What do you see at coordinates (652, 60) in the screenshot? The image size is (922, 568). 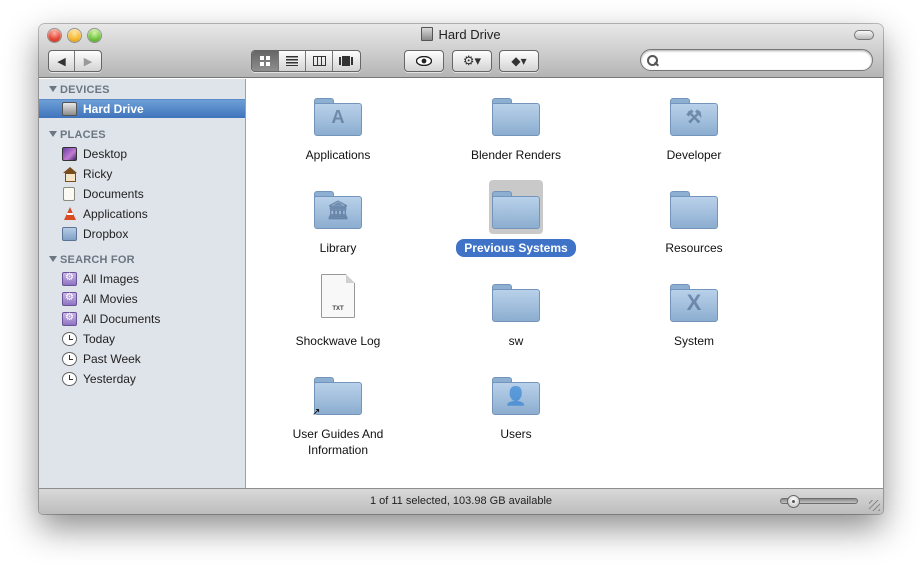 I see `search-icon` at bounding box center [652, 60].